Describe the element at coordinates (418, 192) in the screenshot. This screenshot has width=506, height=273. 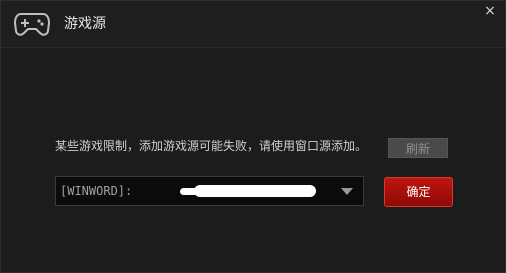
I see `confirm-button: 确定` at that location.